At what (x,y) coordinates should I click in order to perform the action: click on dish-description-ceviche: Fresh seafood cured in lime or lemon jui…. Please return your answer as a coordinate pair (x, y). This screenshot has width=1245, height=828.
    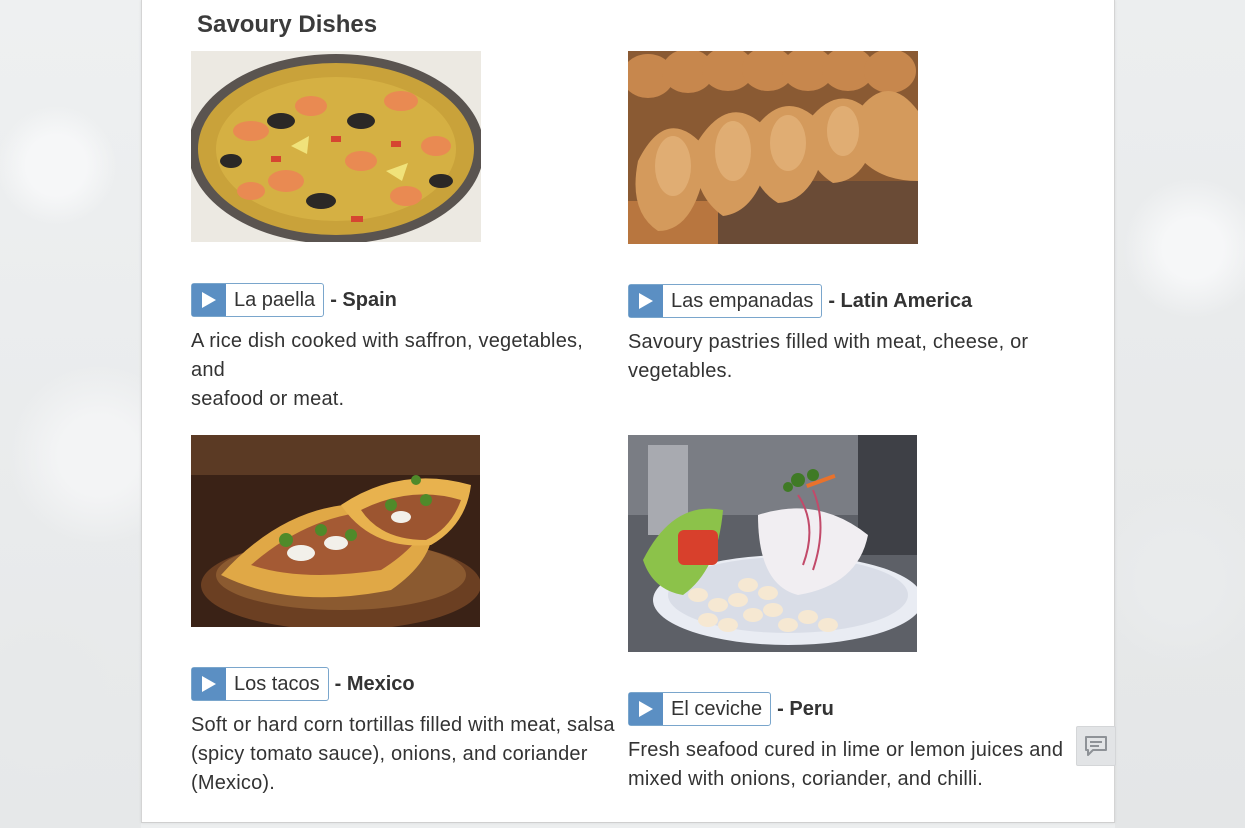
    Looking at the image, I should click on (848, 765).